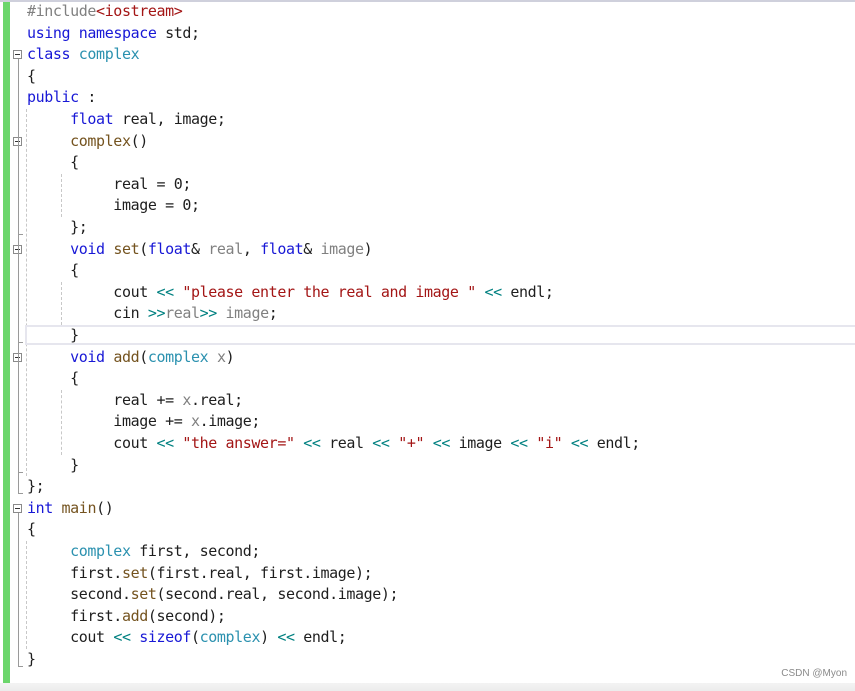 The image size is (855, 691). Describe the element at coordinates (195, 551) in the screenshot. I see `code-token: first, second;` at that location.